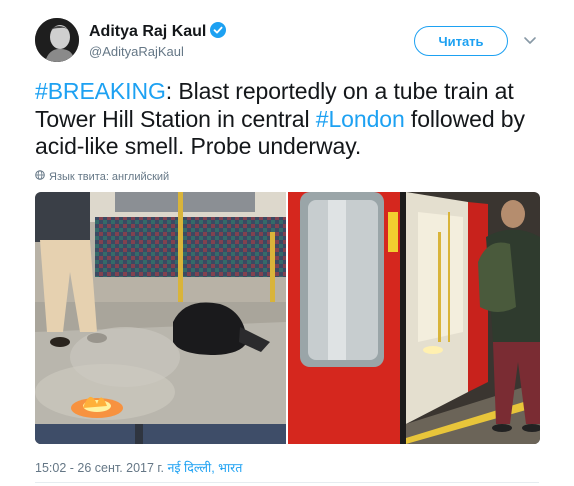  I want to click on hashtag-link: #BREAKING, so click(100, 91).